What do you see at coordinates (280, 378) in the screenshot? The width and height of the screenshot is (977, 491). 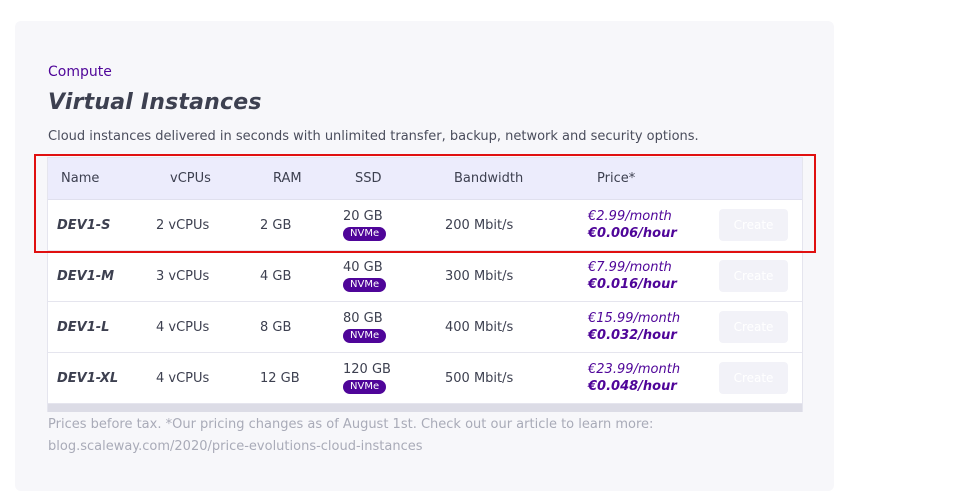 I see `instance-ram: 12 GB` at bounding box center [280, 378].